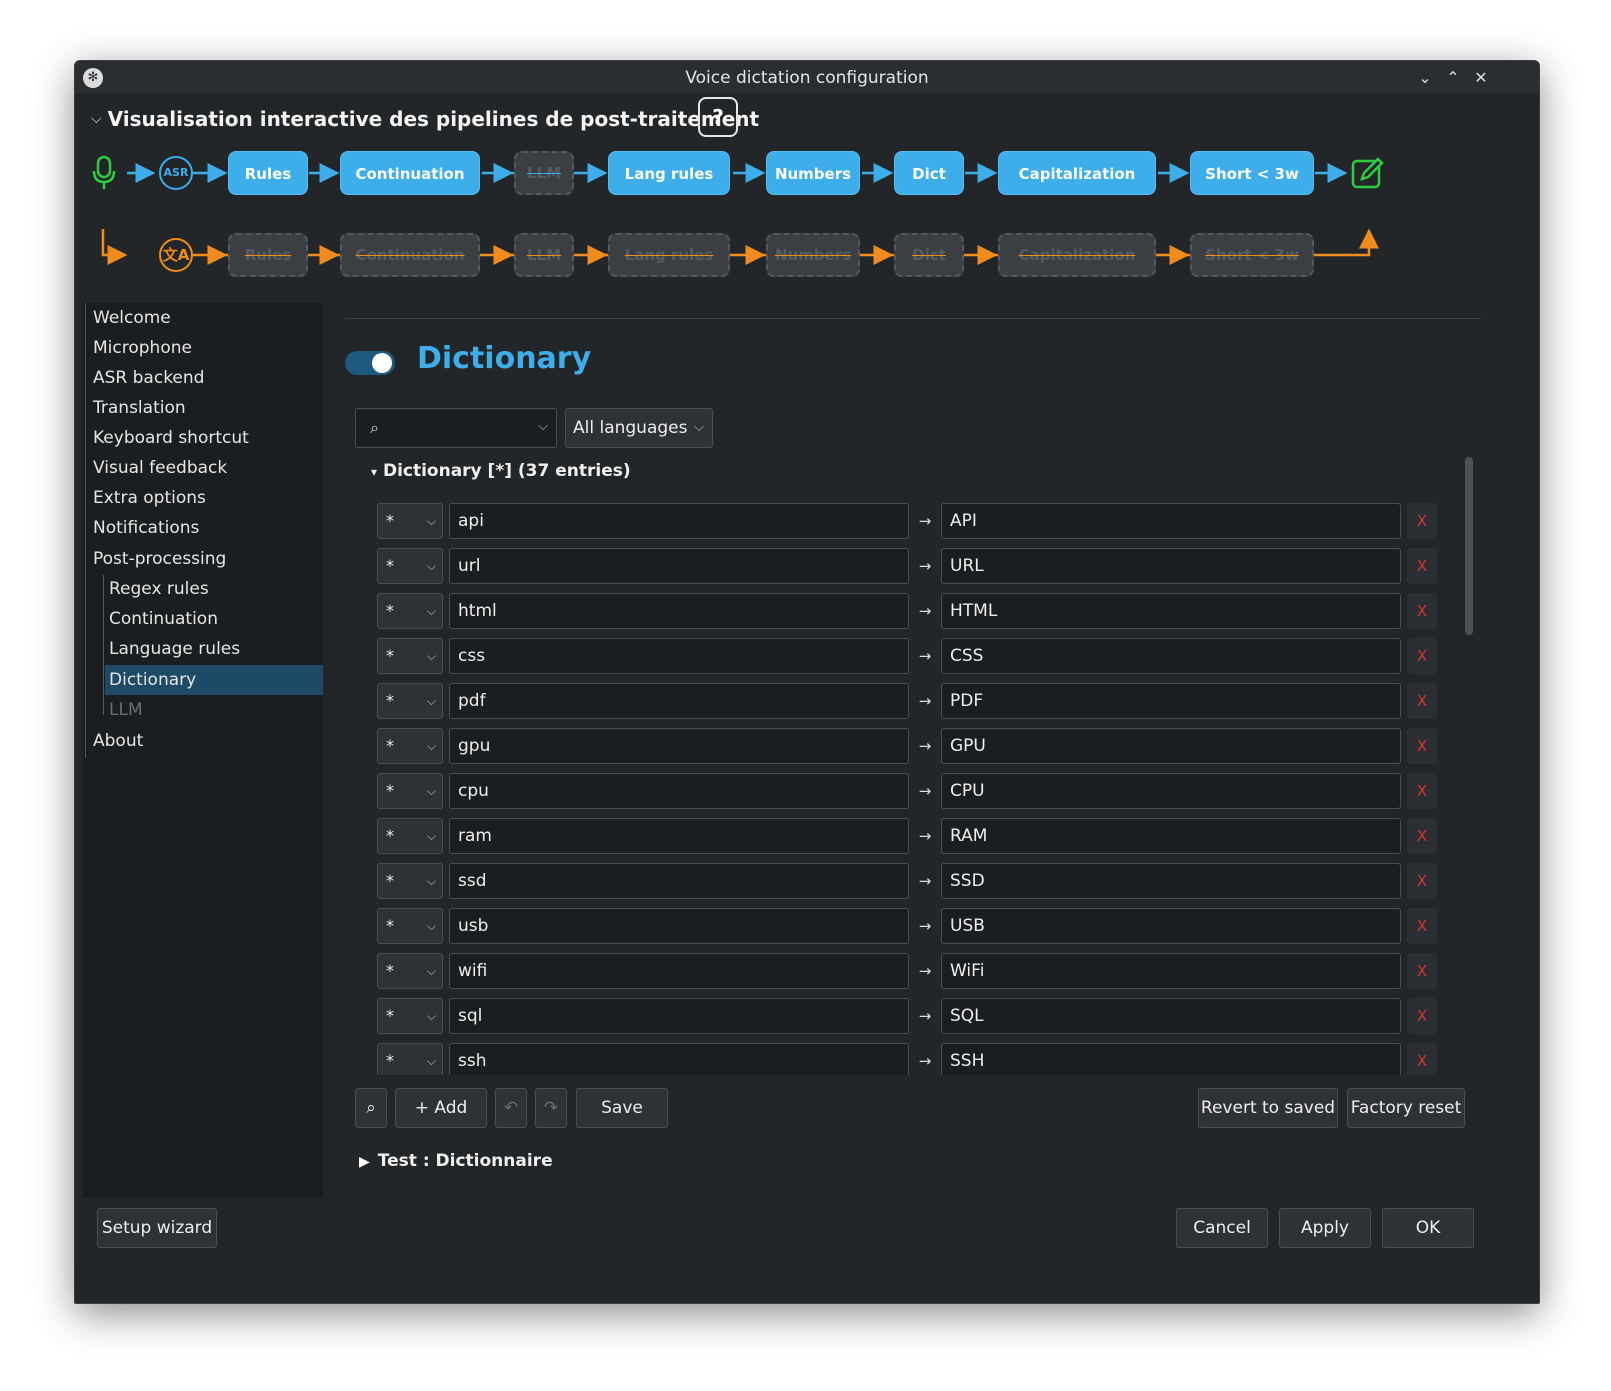 This screenshot has height=1391, width=1611. Describe the element at coordinates (679, 746) in the screenshot. I see `entry-source-input: gpu` at that location.